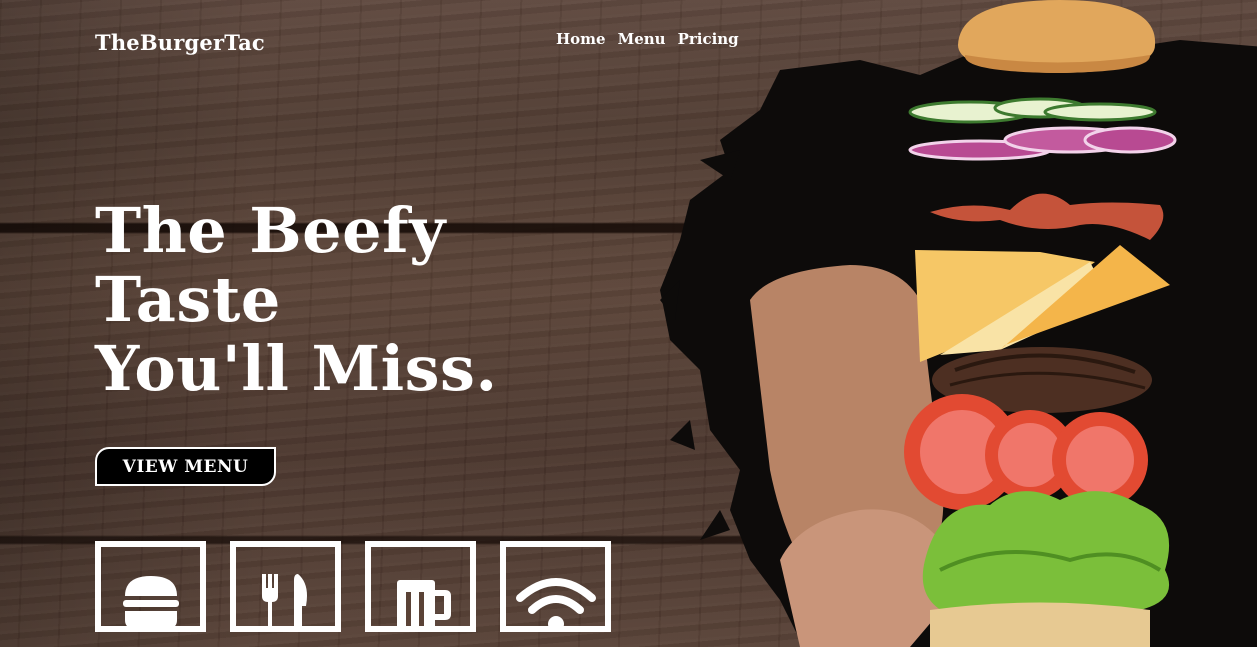 The height and width of the screenshot is (647, 1257). I want to click on headline-line: The Beefy, so click(270, 230).